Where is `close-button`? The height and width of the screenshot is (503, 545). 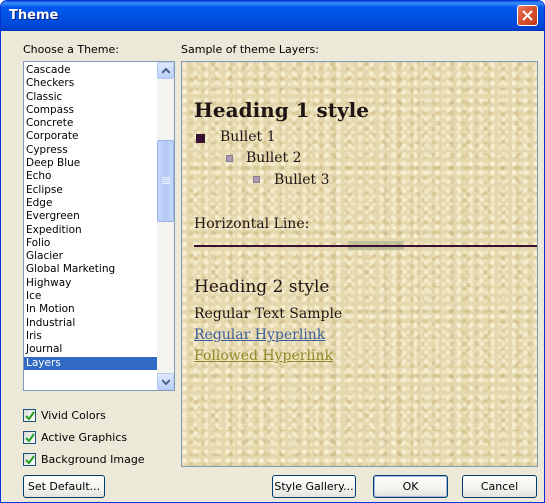 close-button is located at coordinates (527, 15).